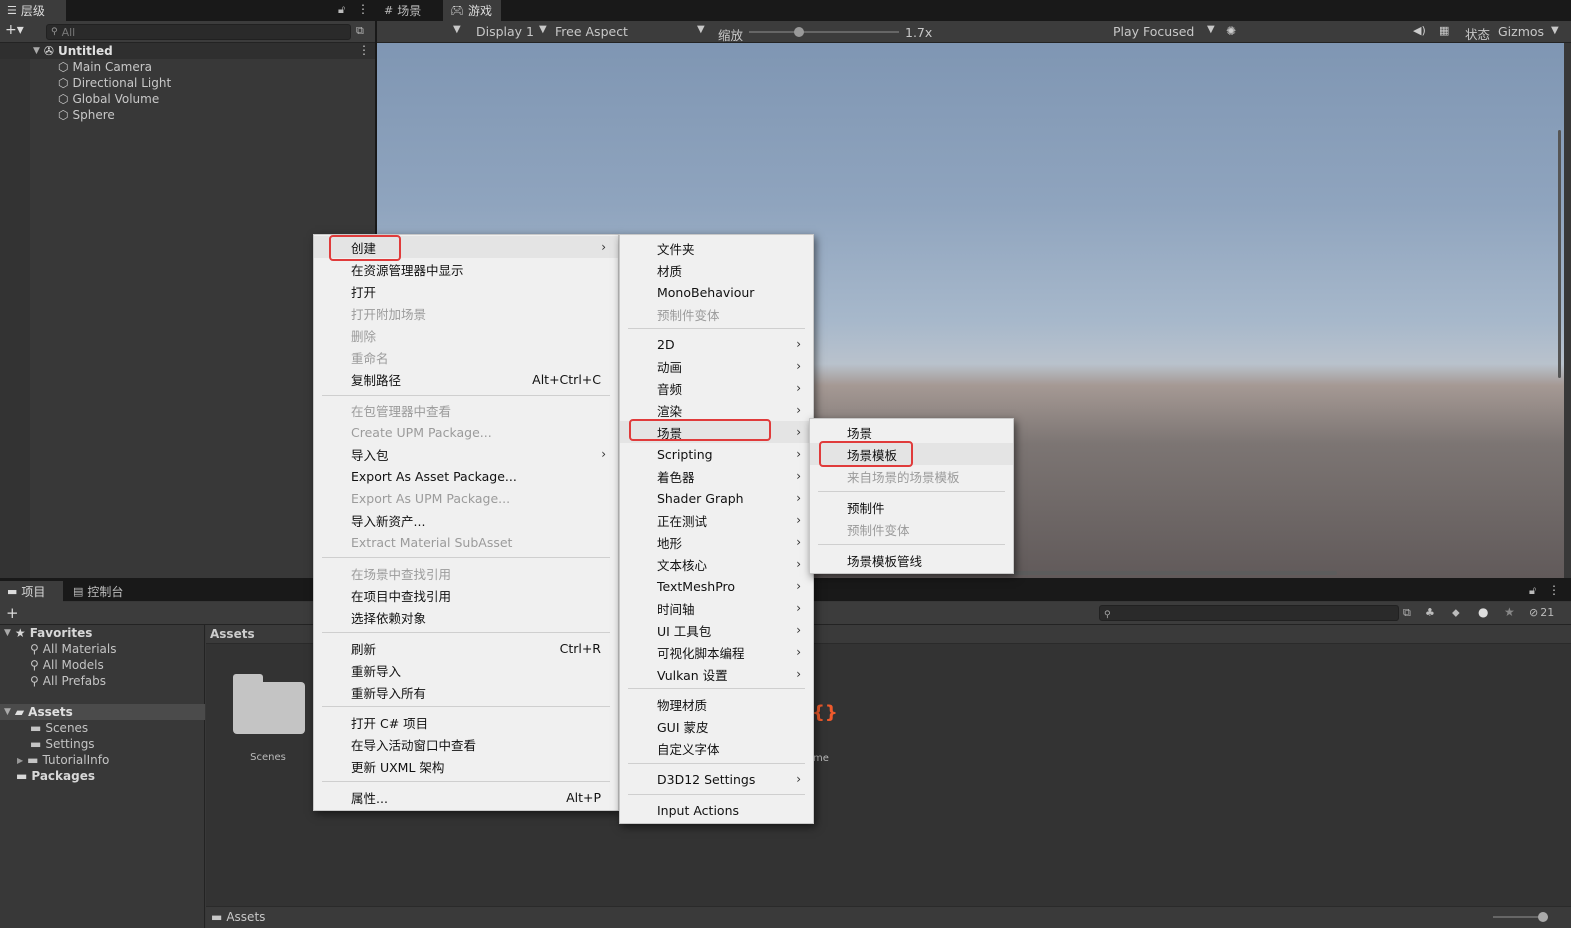  What do you see at coordinates (466, 632) in the screenshot?
I see `menu-separator` at bounding box center [466, 632].